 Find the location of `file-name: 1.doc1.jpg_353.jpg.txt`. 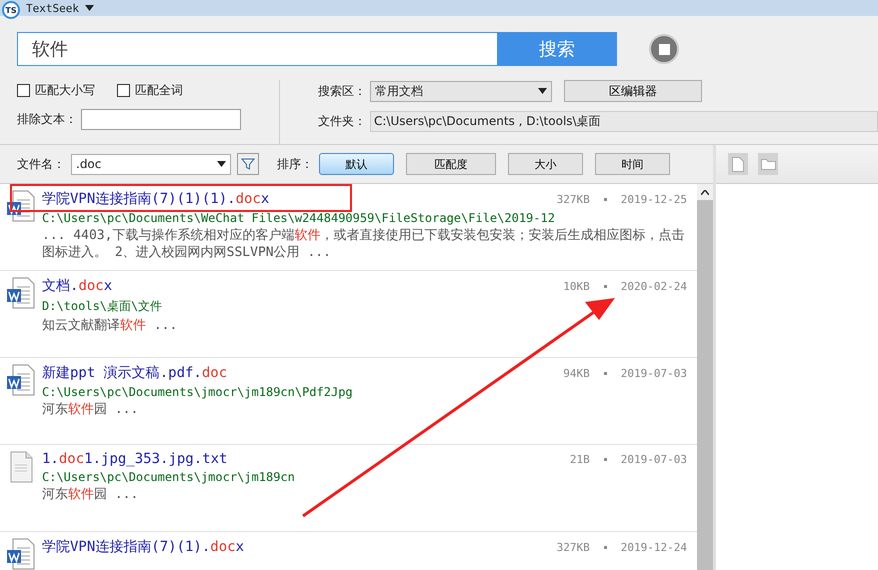

file-name: 1.doc1.jpg_353.jpg.txt is located at coordinates (135, 459).